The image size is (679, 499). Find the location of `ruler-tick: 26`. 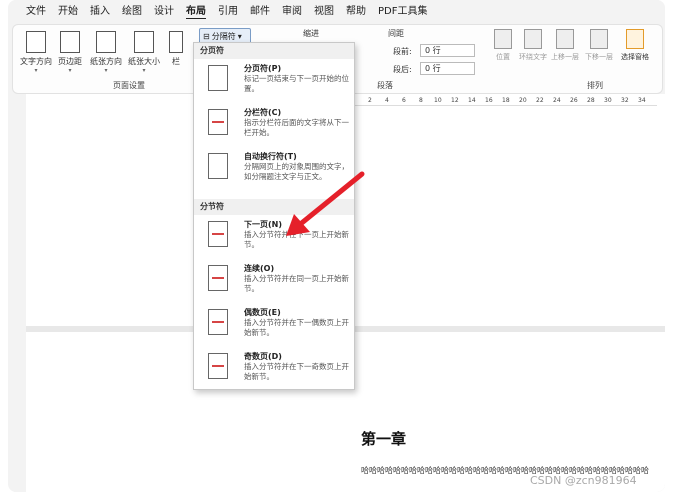

ruler-tick: 26 is located at coordinates (574, 100).